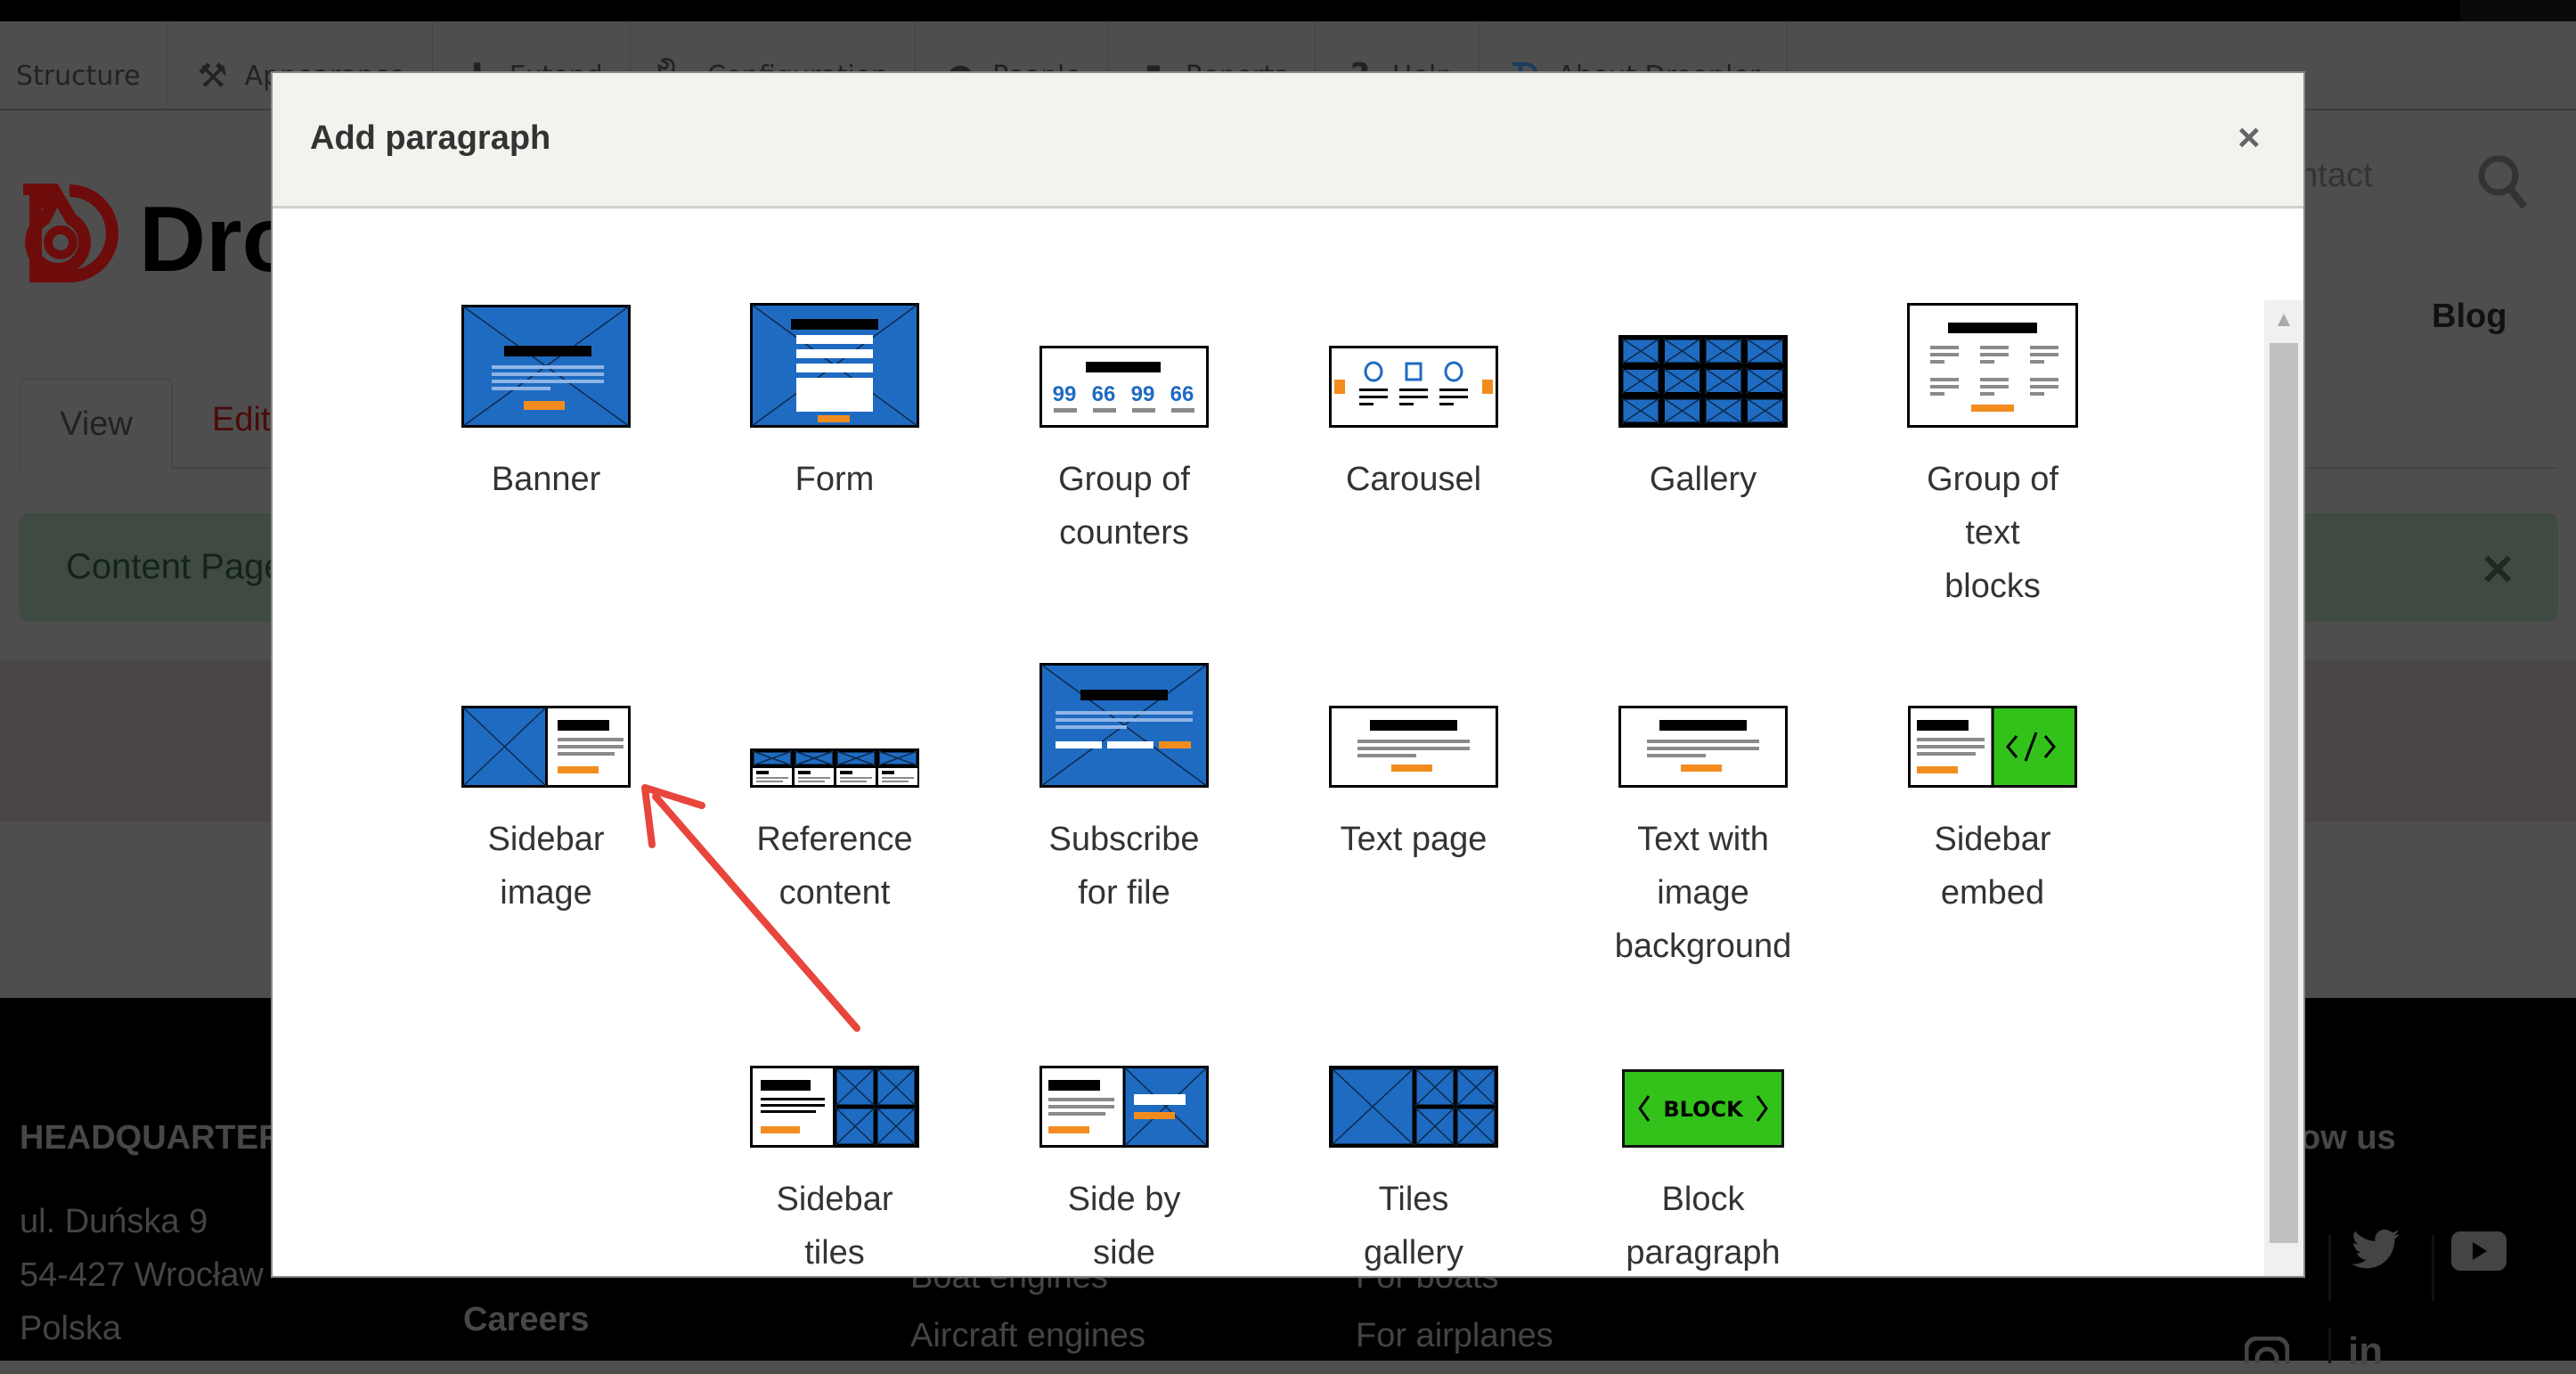 This screenshot has width=2576, height=1374. Describe the element at coordinates (1414, 840) in the screenshot. I see `paragraph-type-label: Text page` at that location.